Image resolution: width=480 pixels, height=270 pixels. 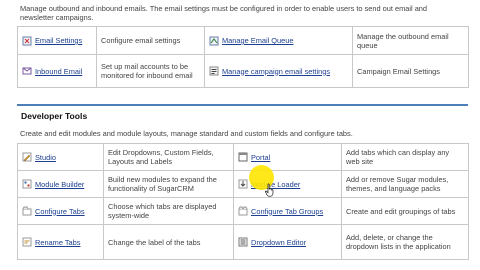 What do you see at coordinates (276, 71) in the screenshot?
I see `manage-campaign-email-settings-link: Manage campaign email settings` at bounding box center [276, 71].